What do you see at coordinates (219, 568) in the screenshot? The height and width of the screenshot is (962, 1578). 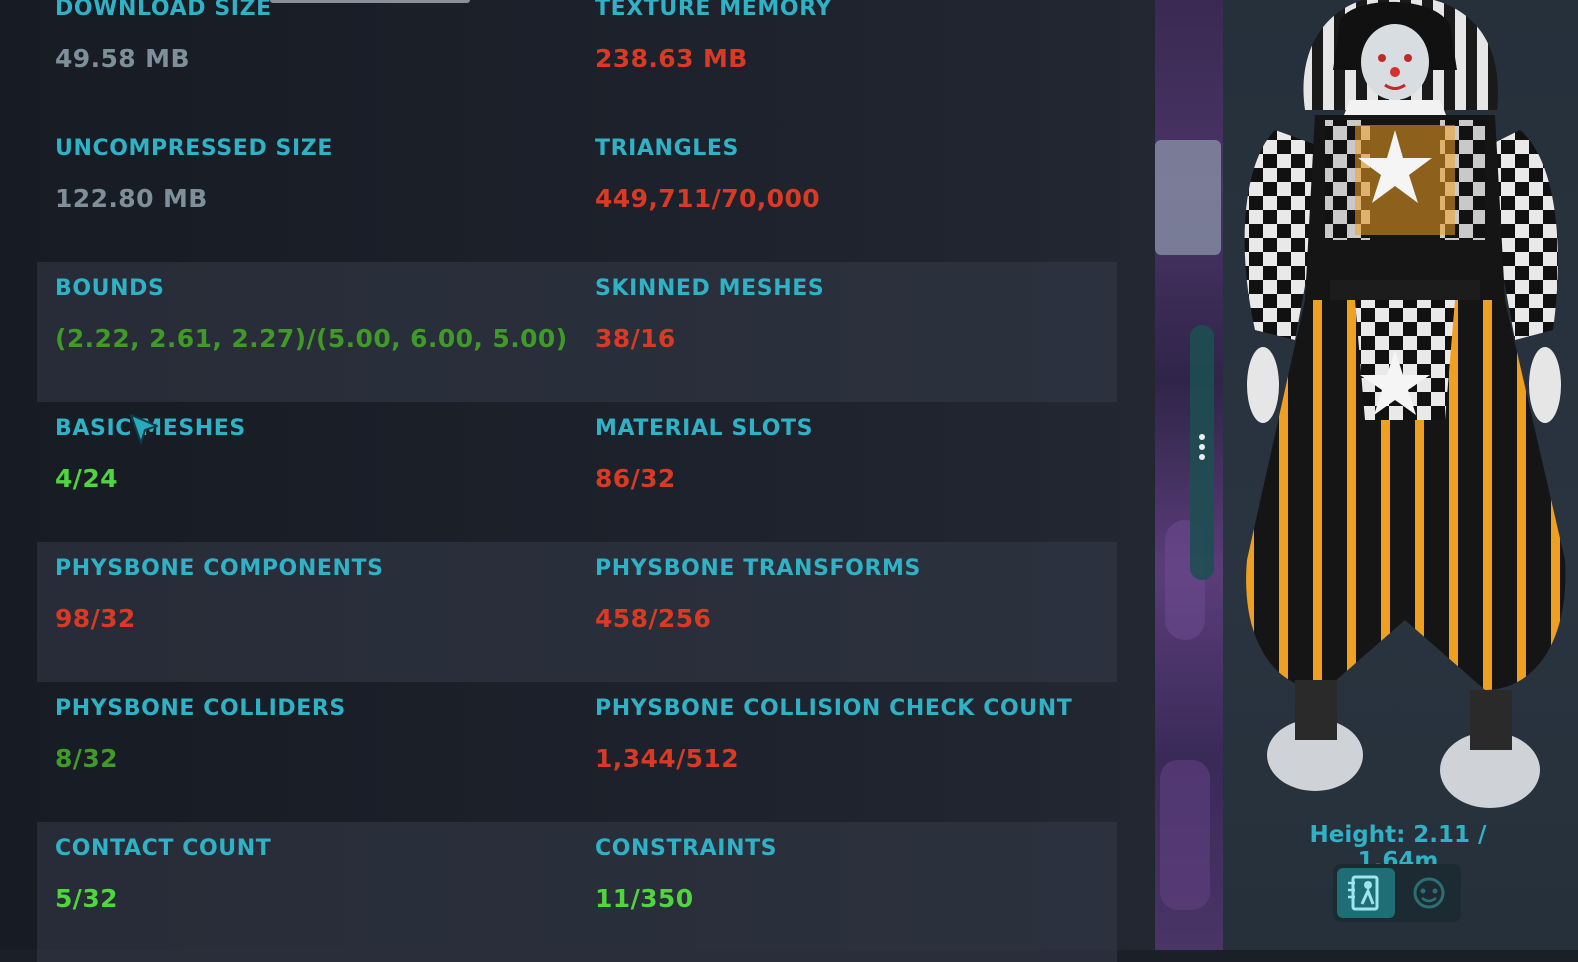 I see `stat-label: PHYSBONE COMPONENTS` at bounding box center [219, 568].